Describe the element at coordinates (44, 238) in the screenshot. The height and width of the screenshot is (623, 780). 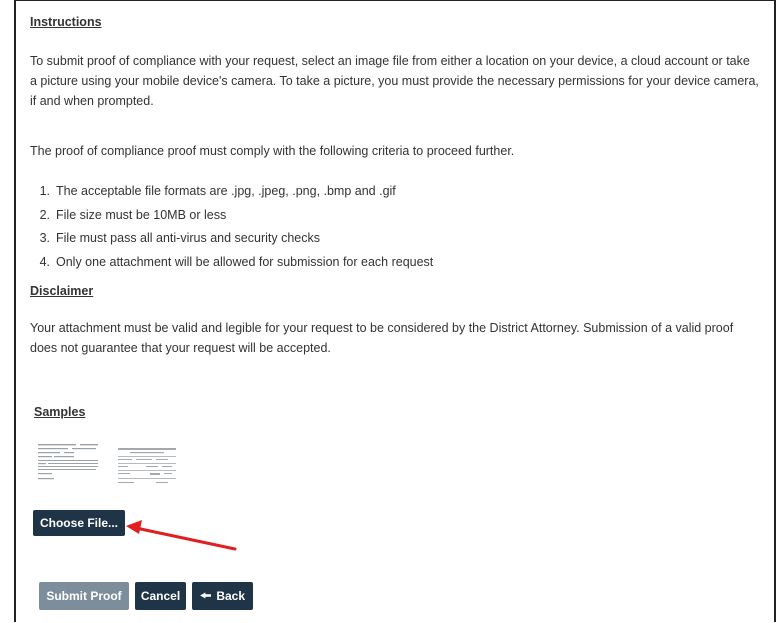
I see `list-item-number: 3.` at that location.